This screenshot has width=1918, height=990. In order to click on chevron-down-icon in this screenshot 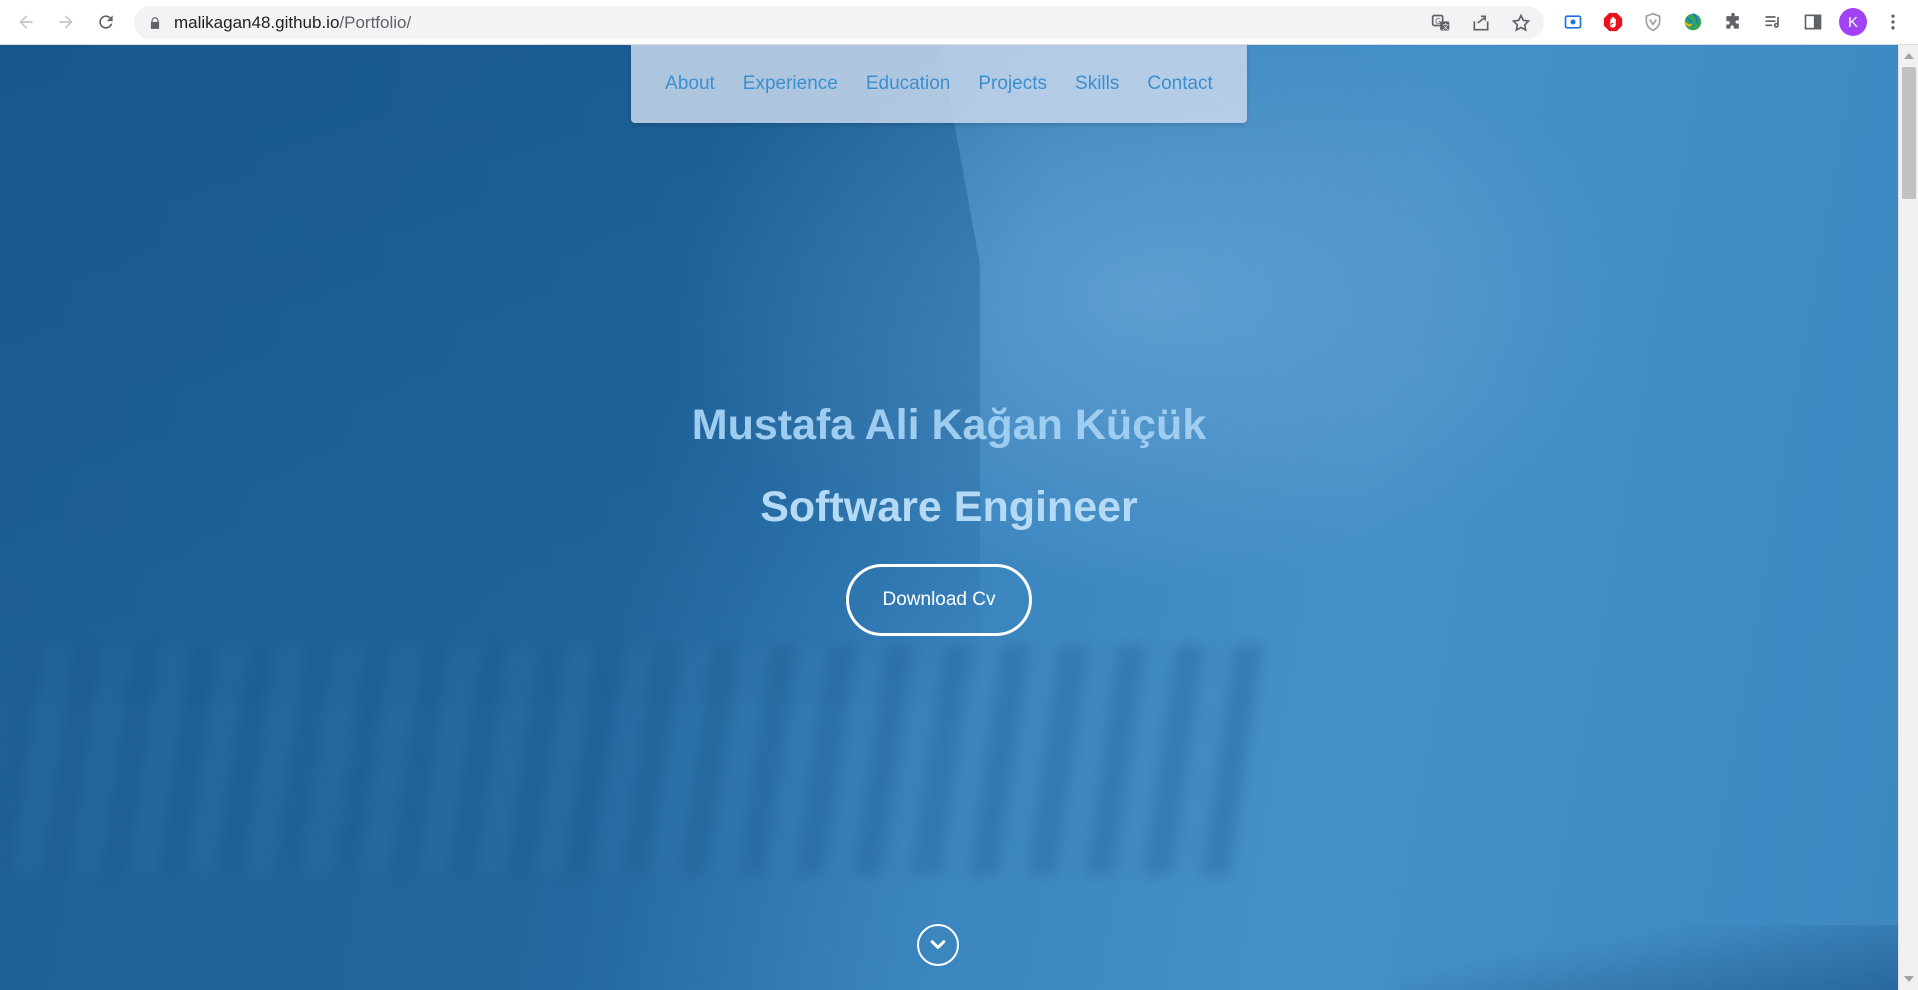, I will do `click(938, 944)`.